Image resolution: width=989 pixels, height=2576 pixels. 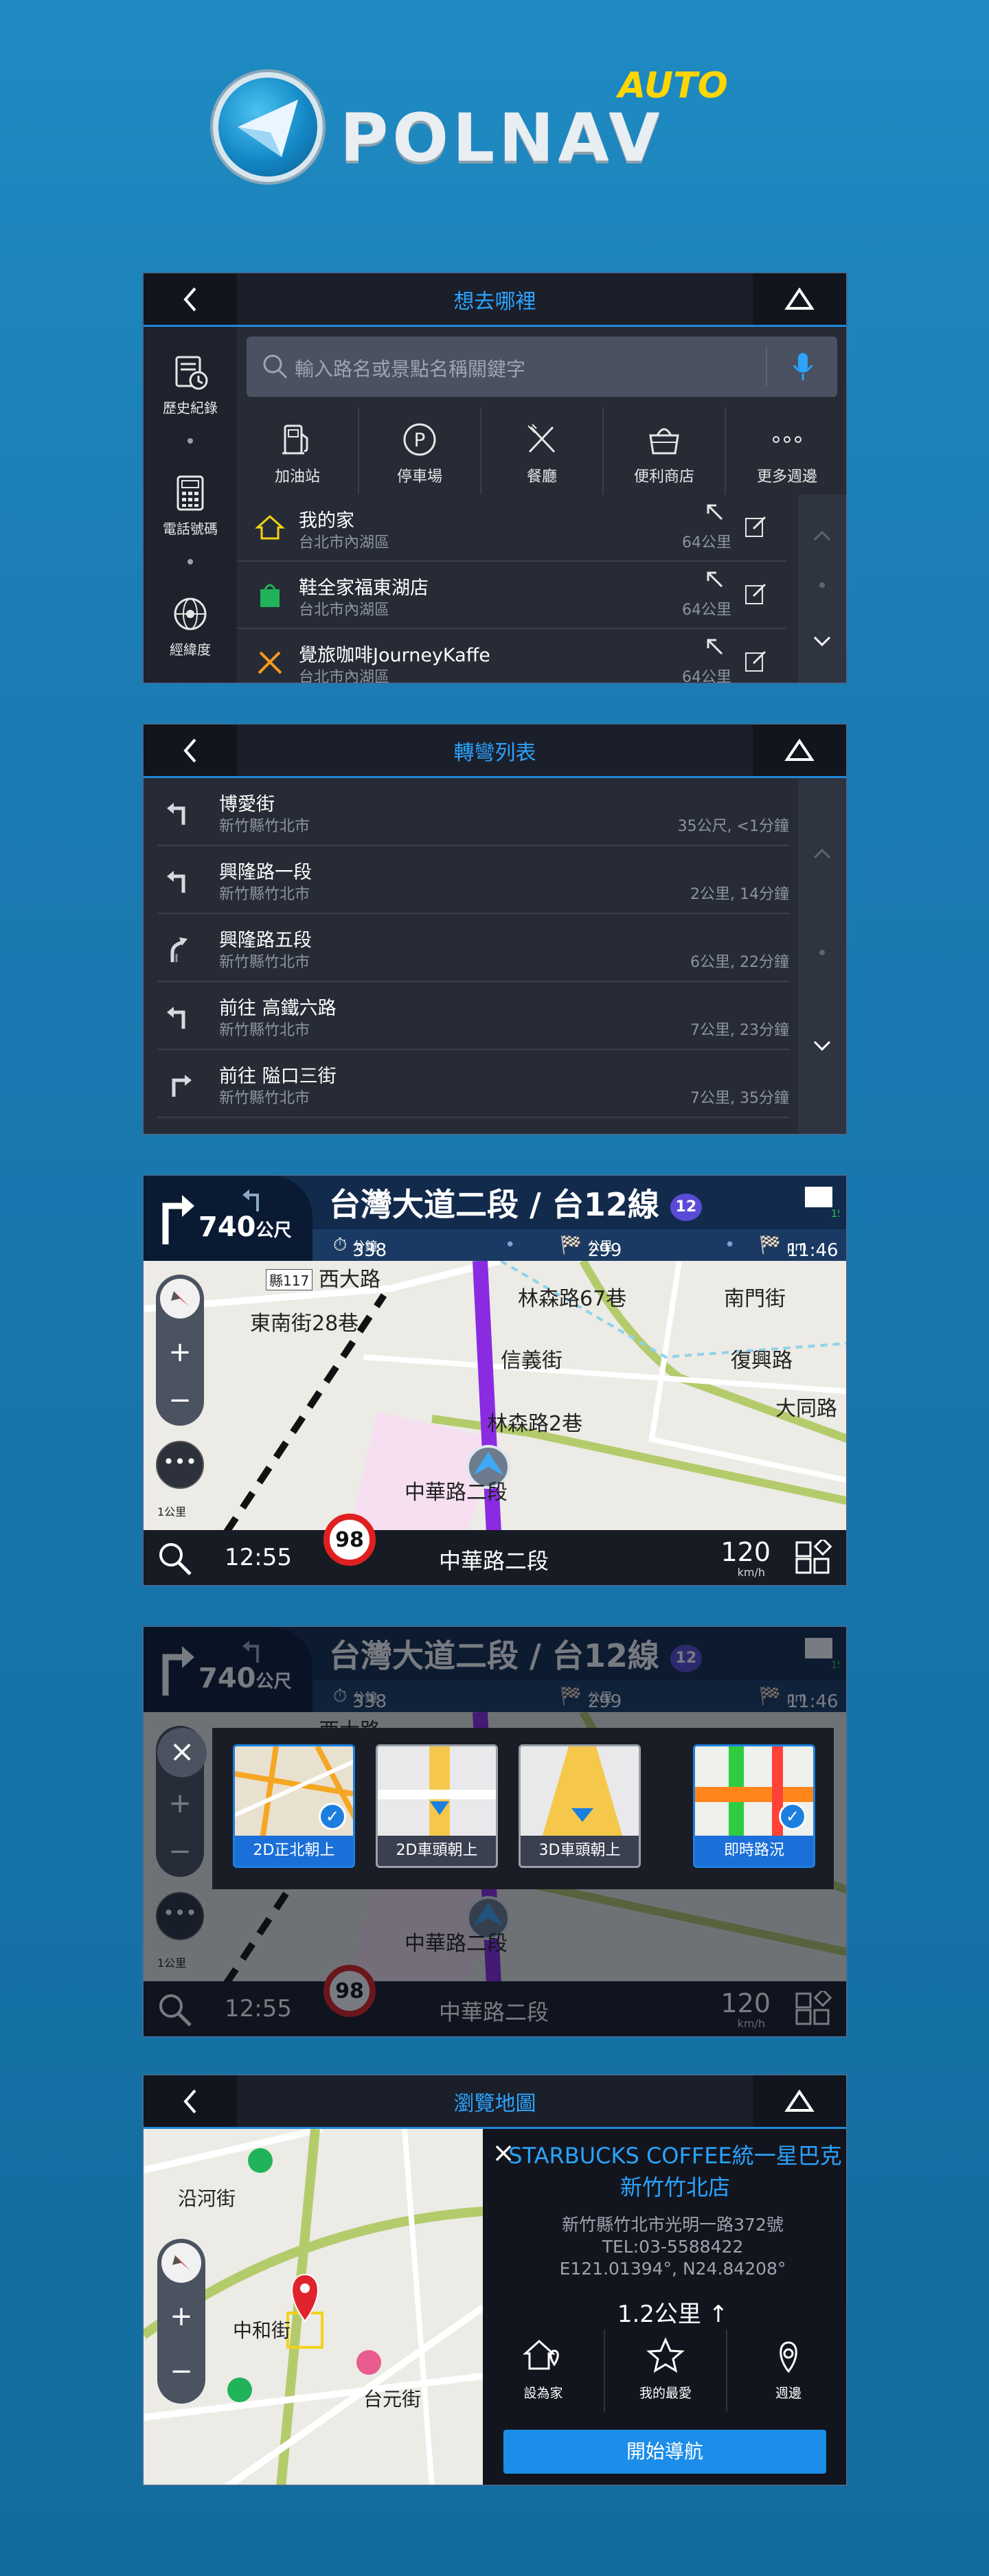 What do you see at coordinates (350, 1280) in the screenshot?
I see `map-label: 西大路` at bounding box center [350, 1280].